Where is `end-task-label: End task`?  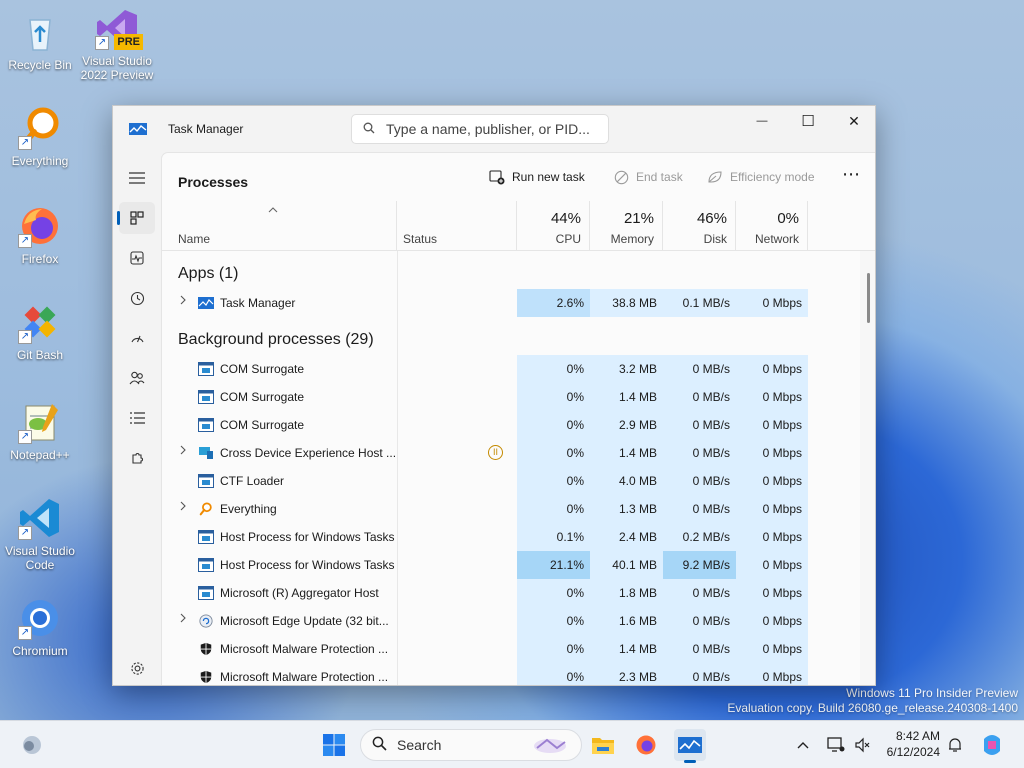
end-task-label: End task is located at coordinates (659, 177).